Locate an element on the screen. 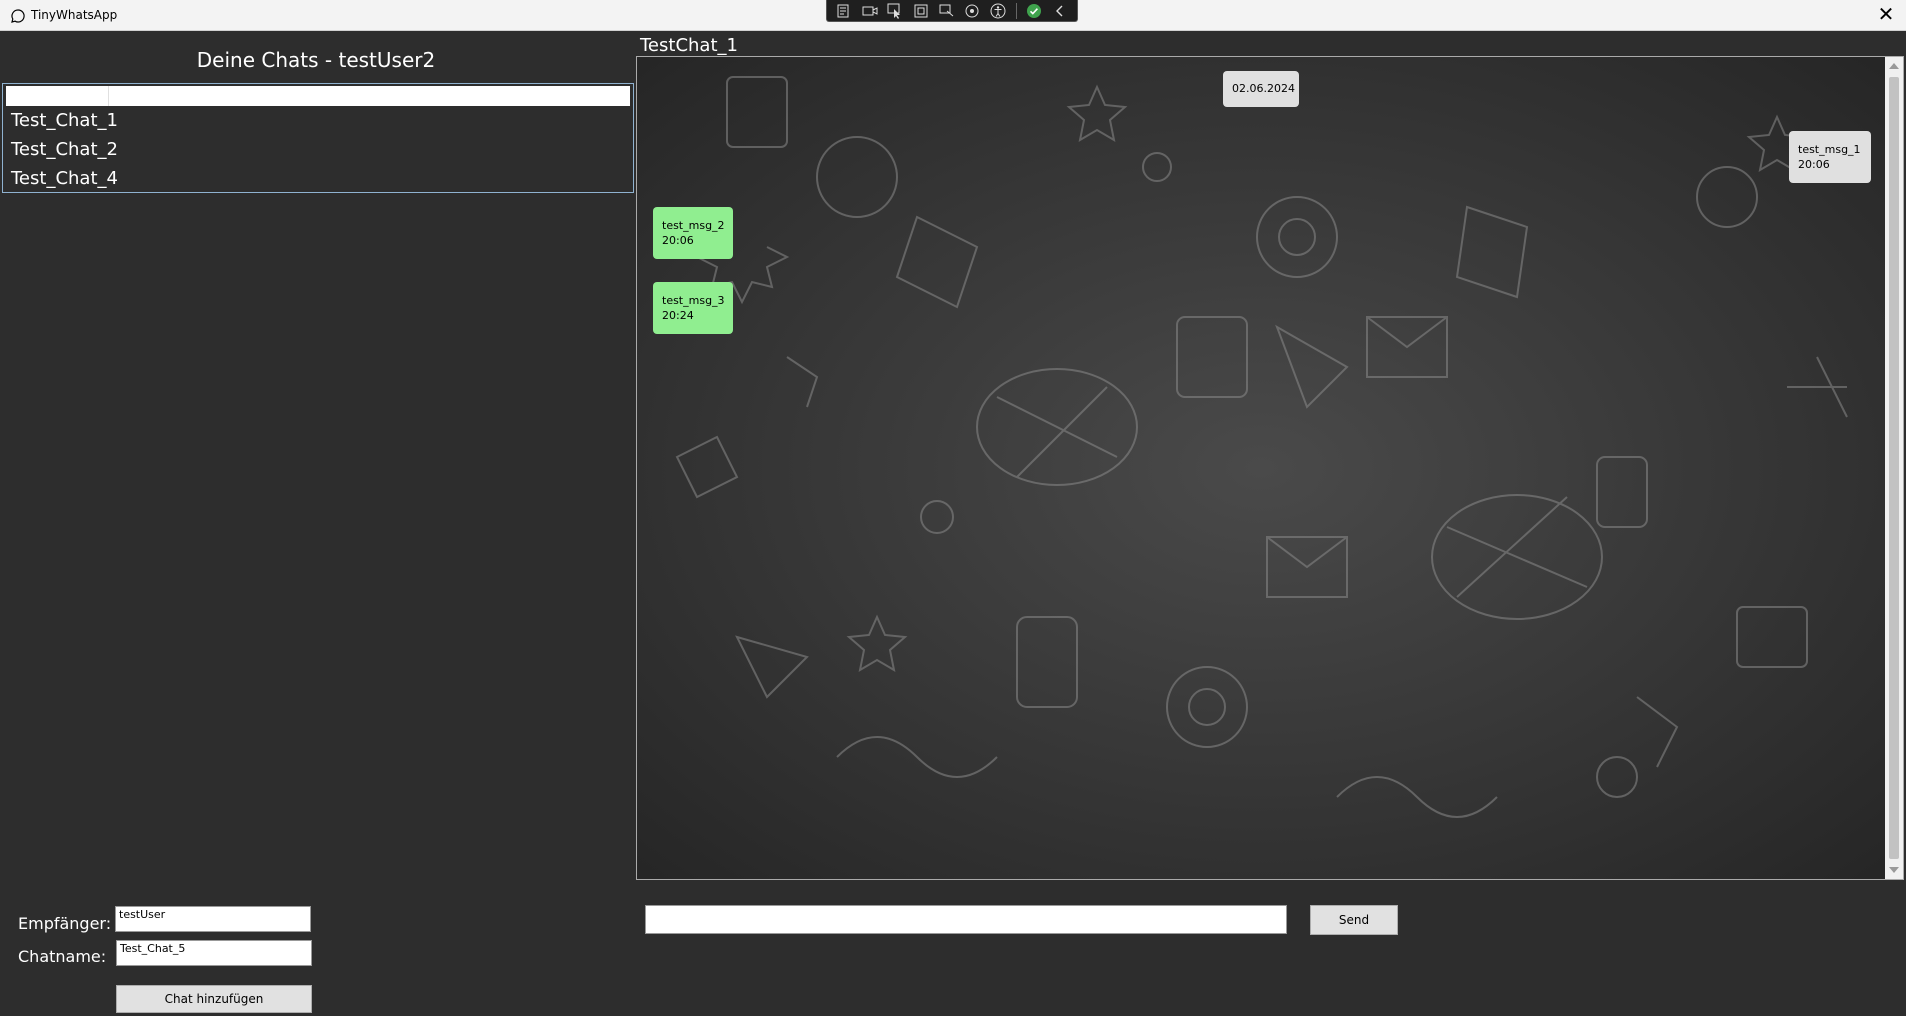 The image size is (1906, 1016). message-bubble-incoming: test_msg_2 20:06 is located at coordinates (693, 233).